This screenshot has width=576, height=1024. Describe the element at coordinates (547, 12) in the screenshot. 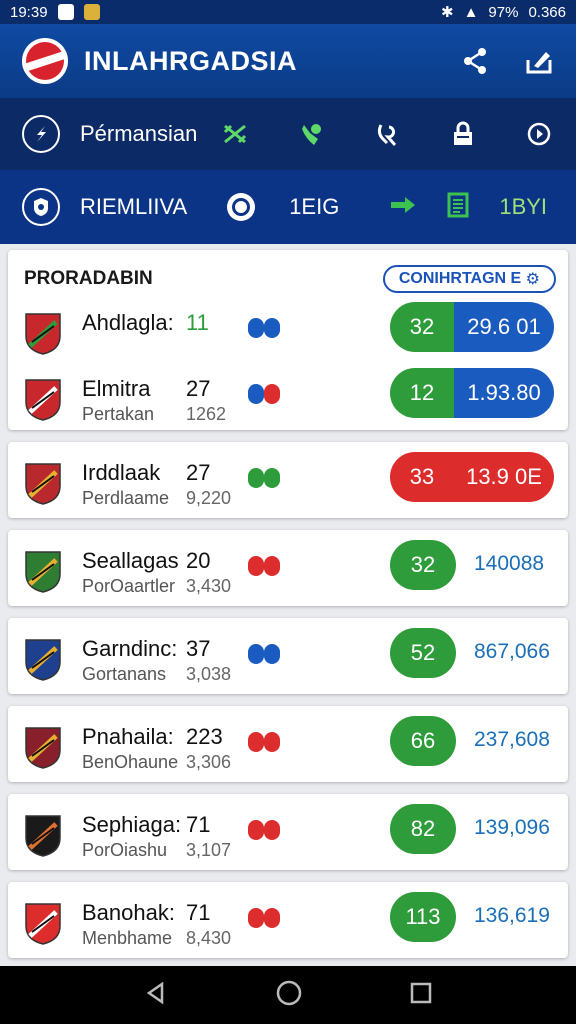

I see `status-right-text: 0.366` at that location.